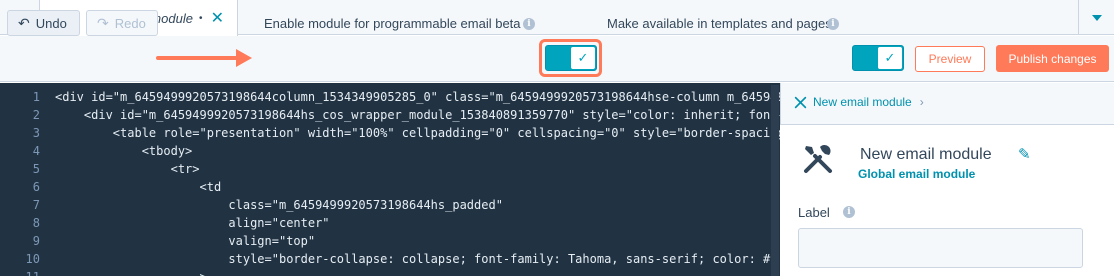 The width and height of the screenshot is (1114, 276). What do you see at coordinates (36, 151) in the screenshot?
I see `line-number: 4` at bounding box center [36, 151].